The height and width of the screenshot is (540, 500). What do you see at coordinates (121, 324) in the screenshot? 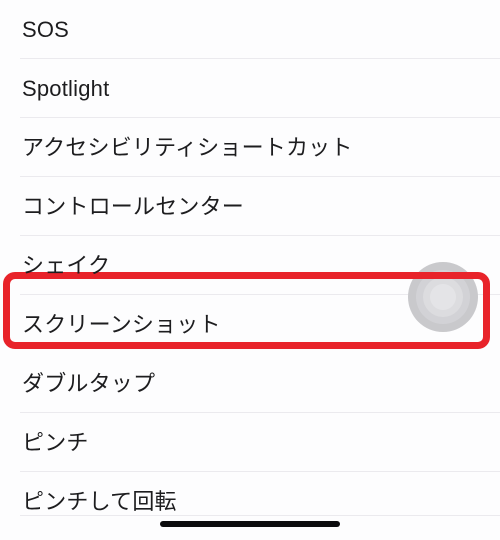
I see `list-item-label: スクリーンショット` at bounding box center [121, 324].